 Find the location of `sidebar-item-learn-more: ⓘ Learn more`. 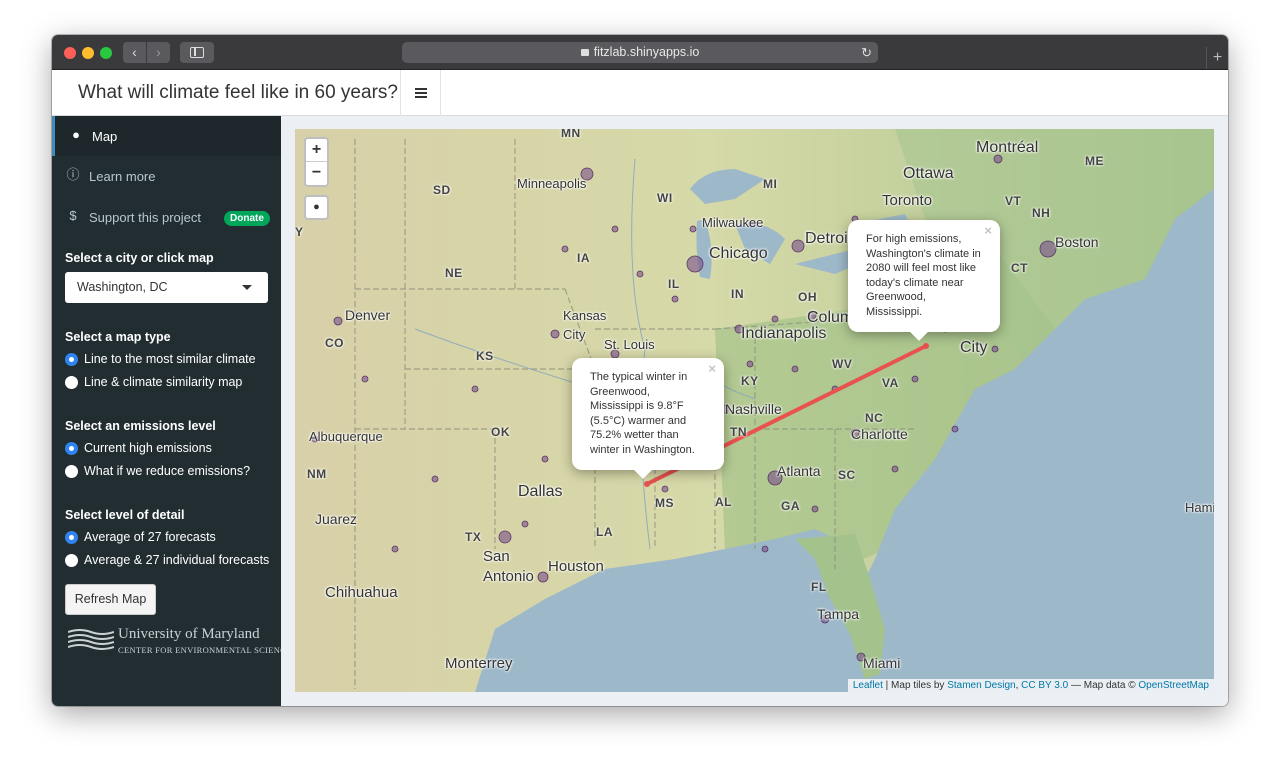

sidebar-item-learn-more: ⓘ Learn more is located at coordinates (166, 176).